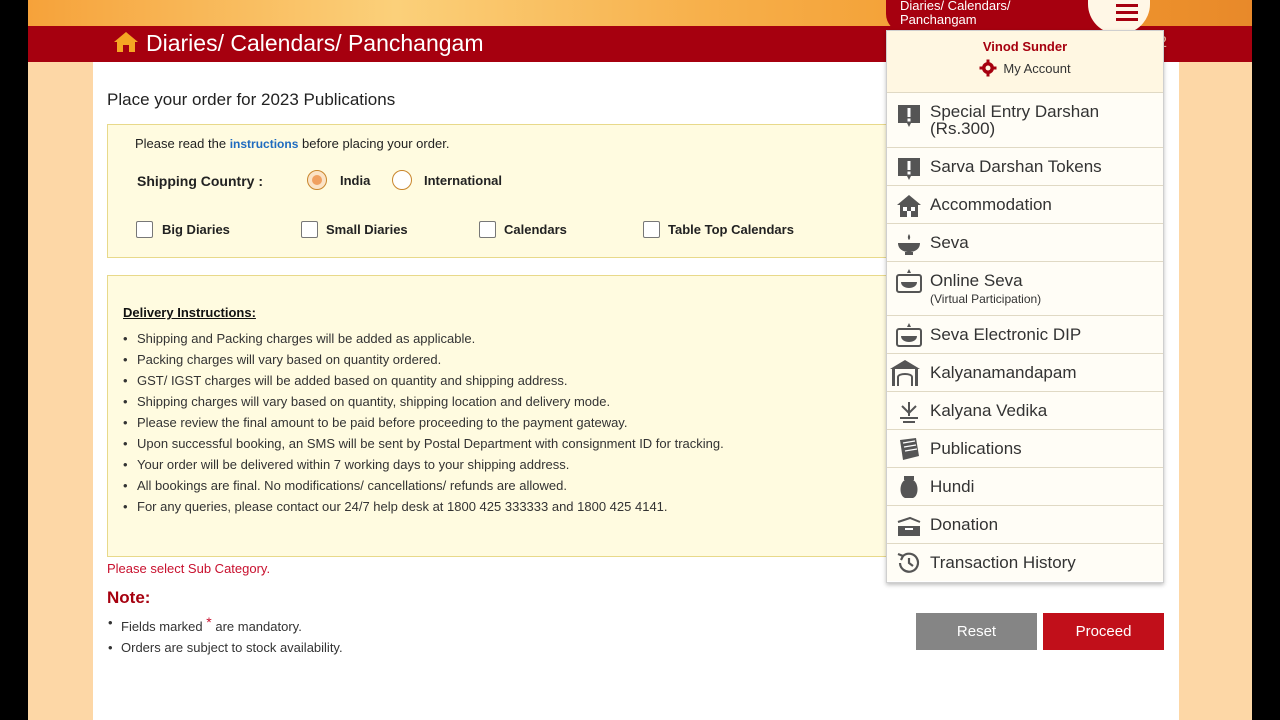  What do you see at coordinates (376, 143) in the screenshot?
I see `instructions-suffix: before placing your order.` at bounding box center [376, 143].